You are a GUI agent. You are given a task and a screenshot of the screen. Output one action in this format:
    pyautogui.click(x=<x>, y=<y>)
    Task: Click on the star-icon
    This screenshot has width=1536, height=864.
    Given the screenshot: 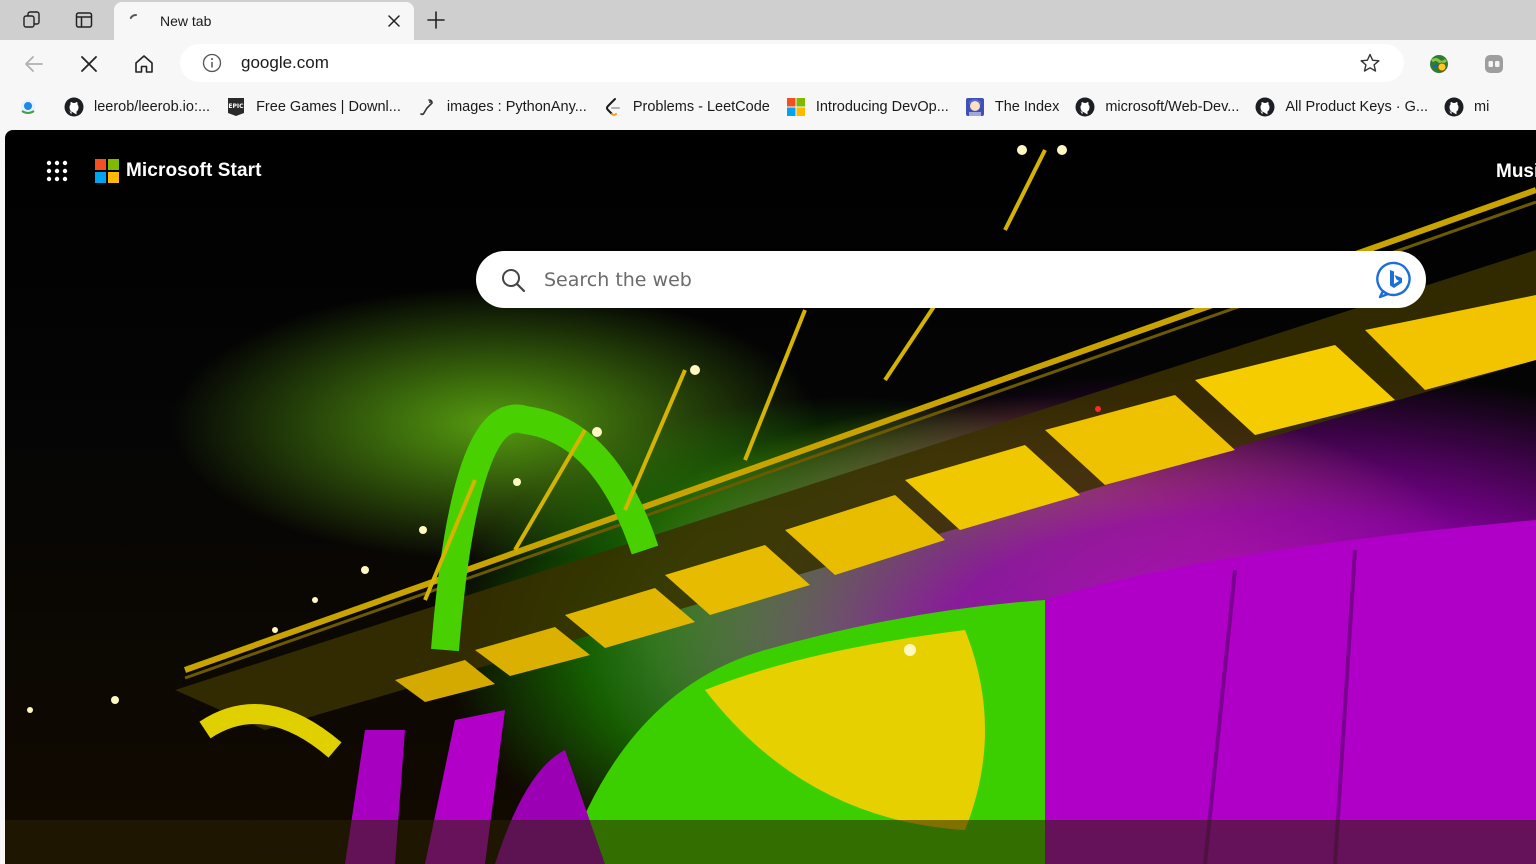 What is the action you would take?
    pyautogui.click(x=1370, y=62)
    